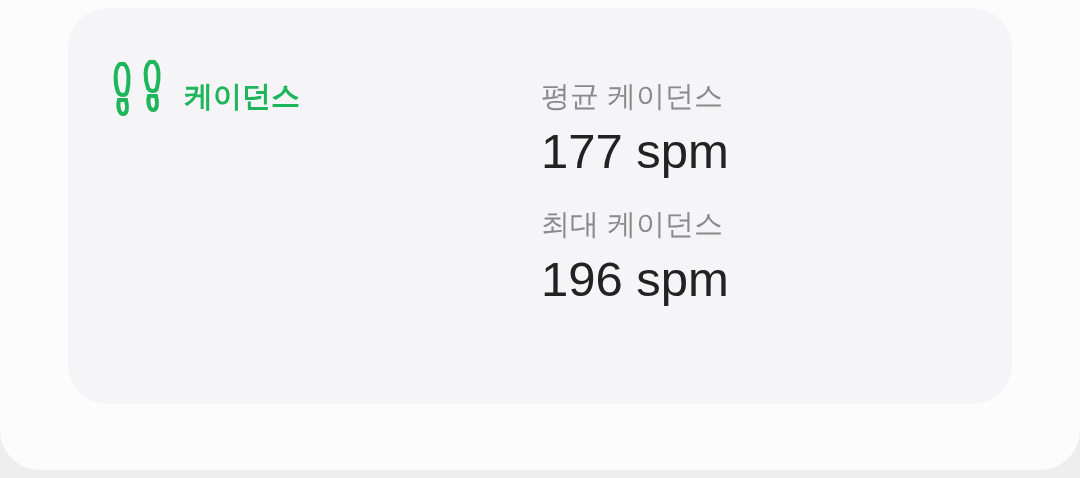 This screenshot has width=1080, height=478. What do you see at coordinates (633, 224) in the screenshot?
I see `stat-label: 최대 케이던스` at bounding box center [633, 224].